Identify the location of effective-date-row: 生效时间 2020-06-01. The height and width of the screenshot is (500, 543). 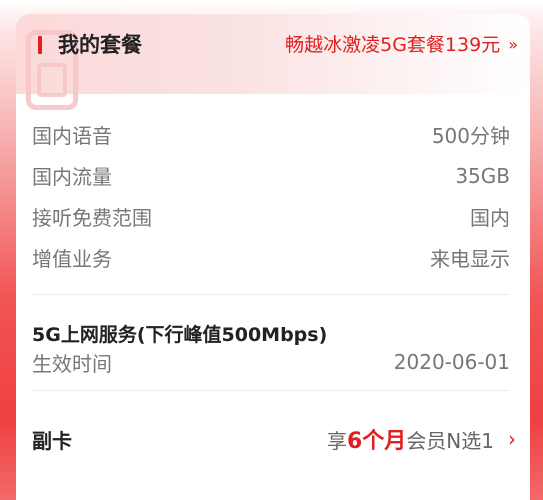
(271, 362).